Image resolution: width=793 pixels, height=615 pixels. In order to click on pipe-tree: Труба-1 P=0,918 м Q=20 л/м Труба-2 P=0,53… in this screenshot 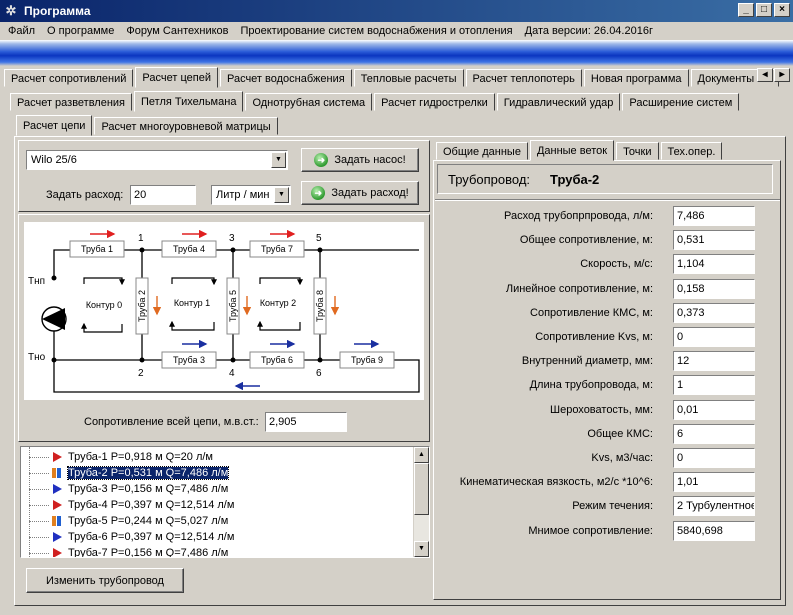, I will do `click(225, 502)`.